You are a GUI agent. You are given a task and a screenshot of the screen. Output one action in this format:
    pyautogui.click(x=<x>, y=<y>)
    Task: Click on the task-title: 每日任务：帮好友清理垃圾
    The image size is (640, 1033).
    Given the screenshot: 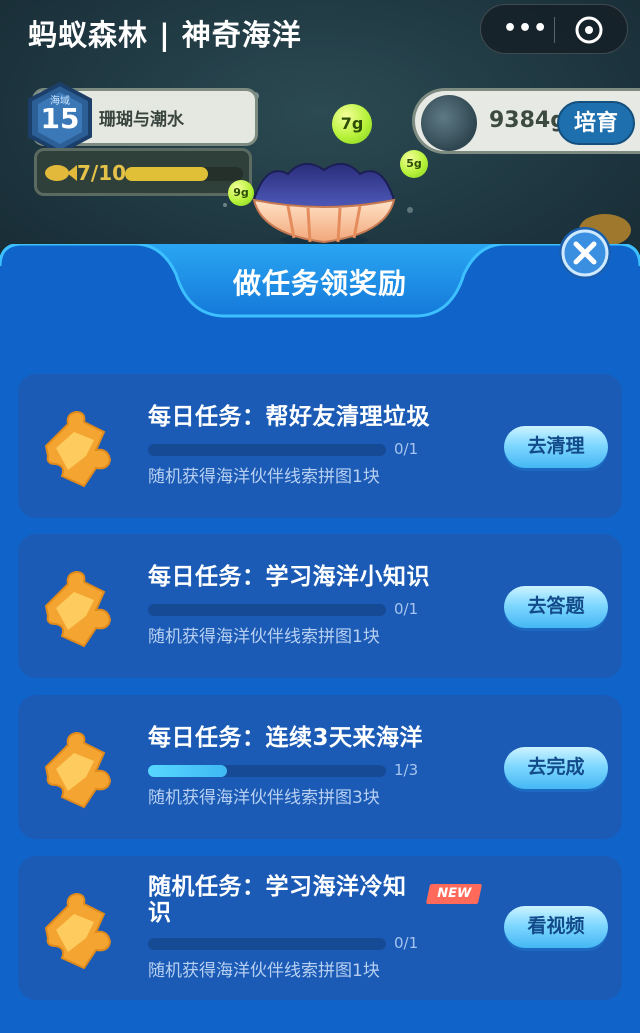 What is the action you would take?
    pyautogui.click(x=289, y=417)
    